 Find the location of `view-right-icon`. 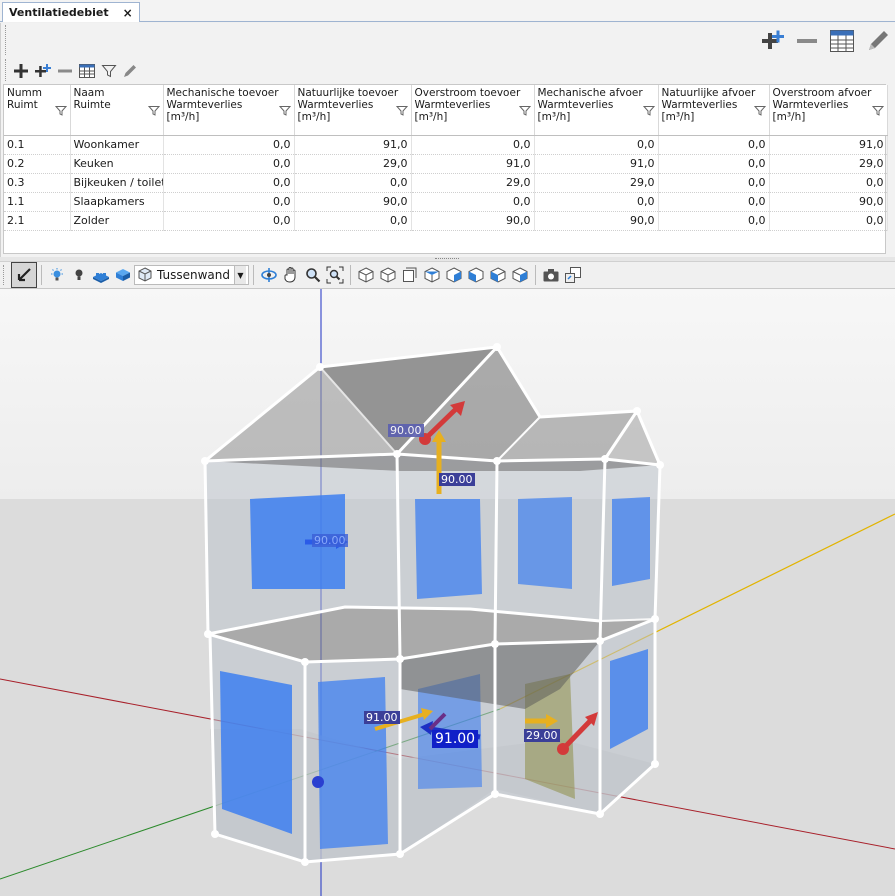

view-right-icon is located at coordinates (476, 275).